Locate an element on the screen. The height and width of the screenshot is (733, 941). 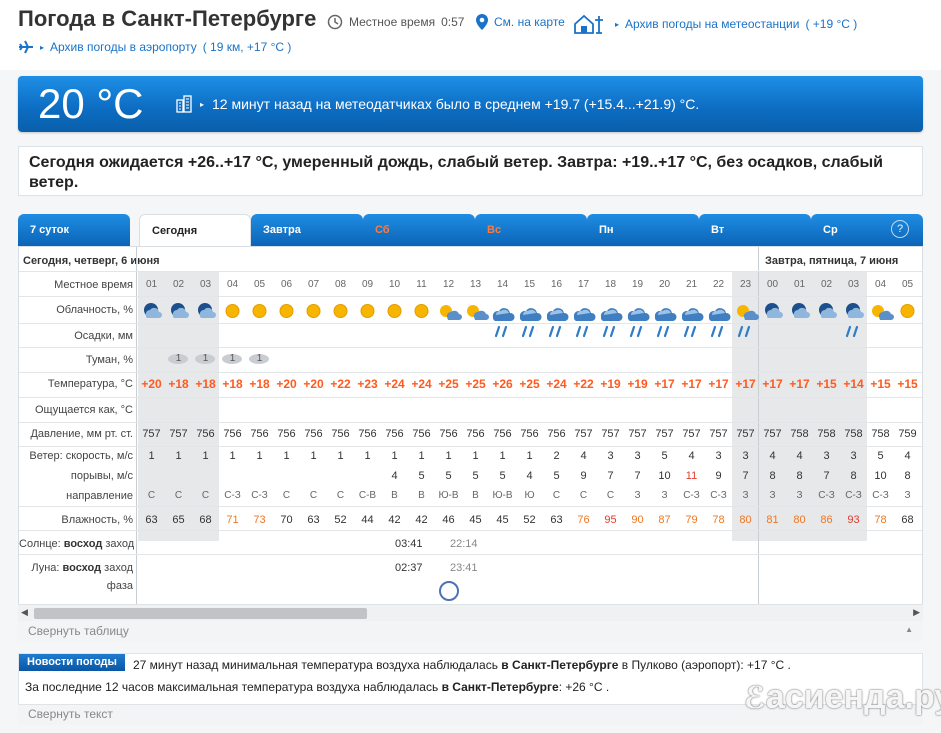
local-time: Местное время 0:57 is located at coordinates (395, 22).